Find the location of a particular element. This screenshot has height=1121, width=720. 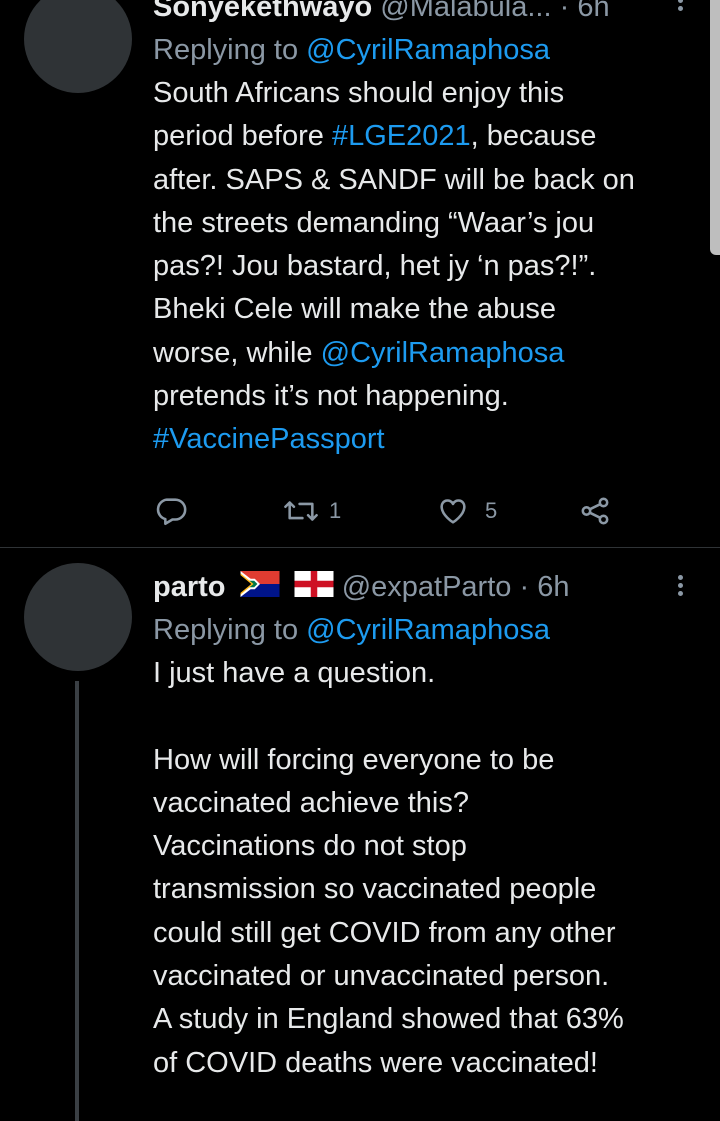

south-africa-flag-icon is located at coordinates (260, 588).